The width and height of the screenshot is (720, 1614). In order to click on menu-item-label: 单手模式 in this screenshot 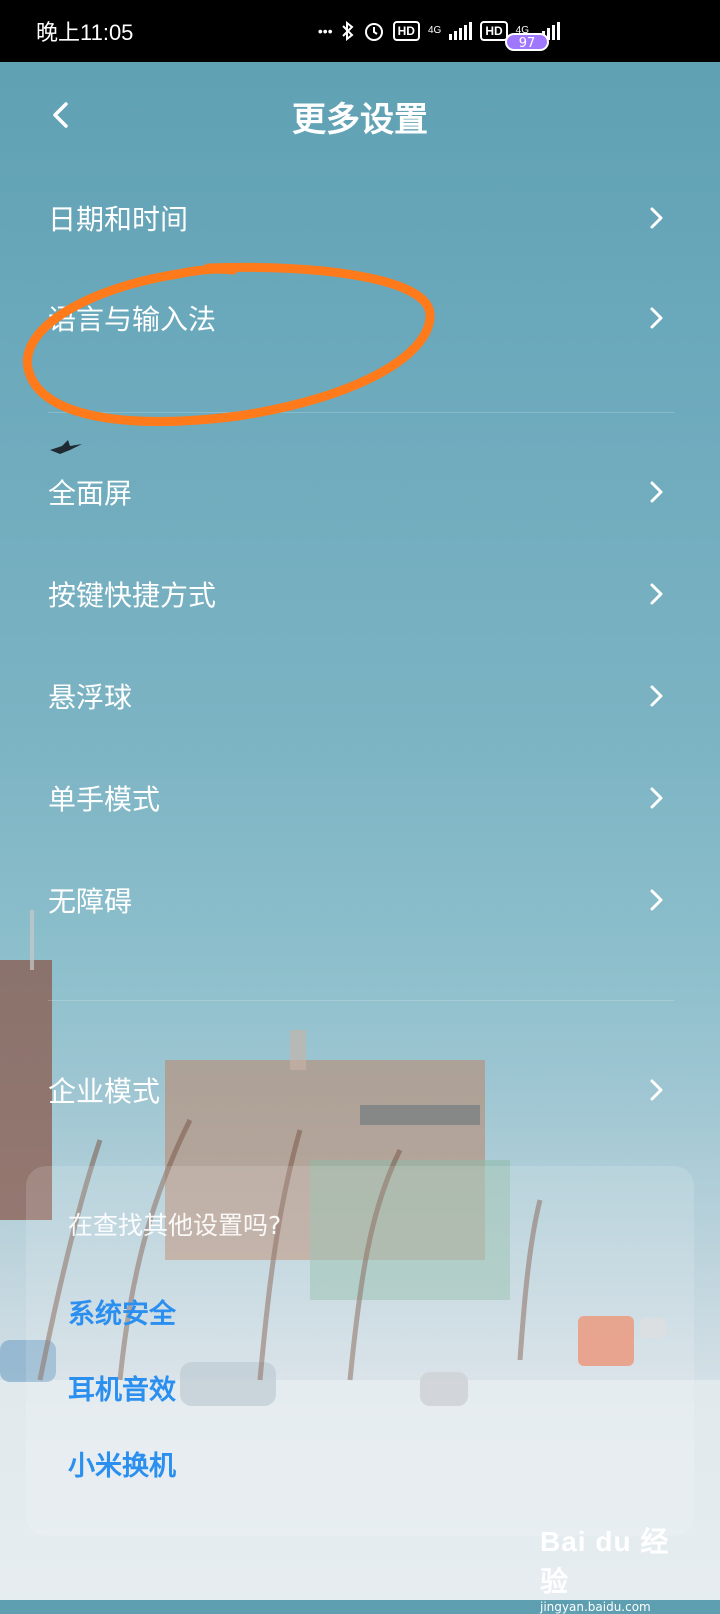, I will do `click(104, 799)`.